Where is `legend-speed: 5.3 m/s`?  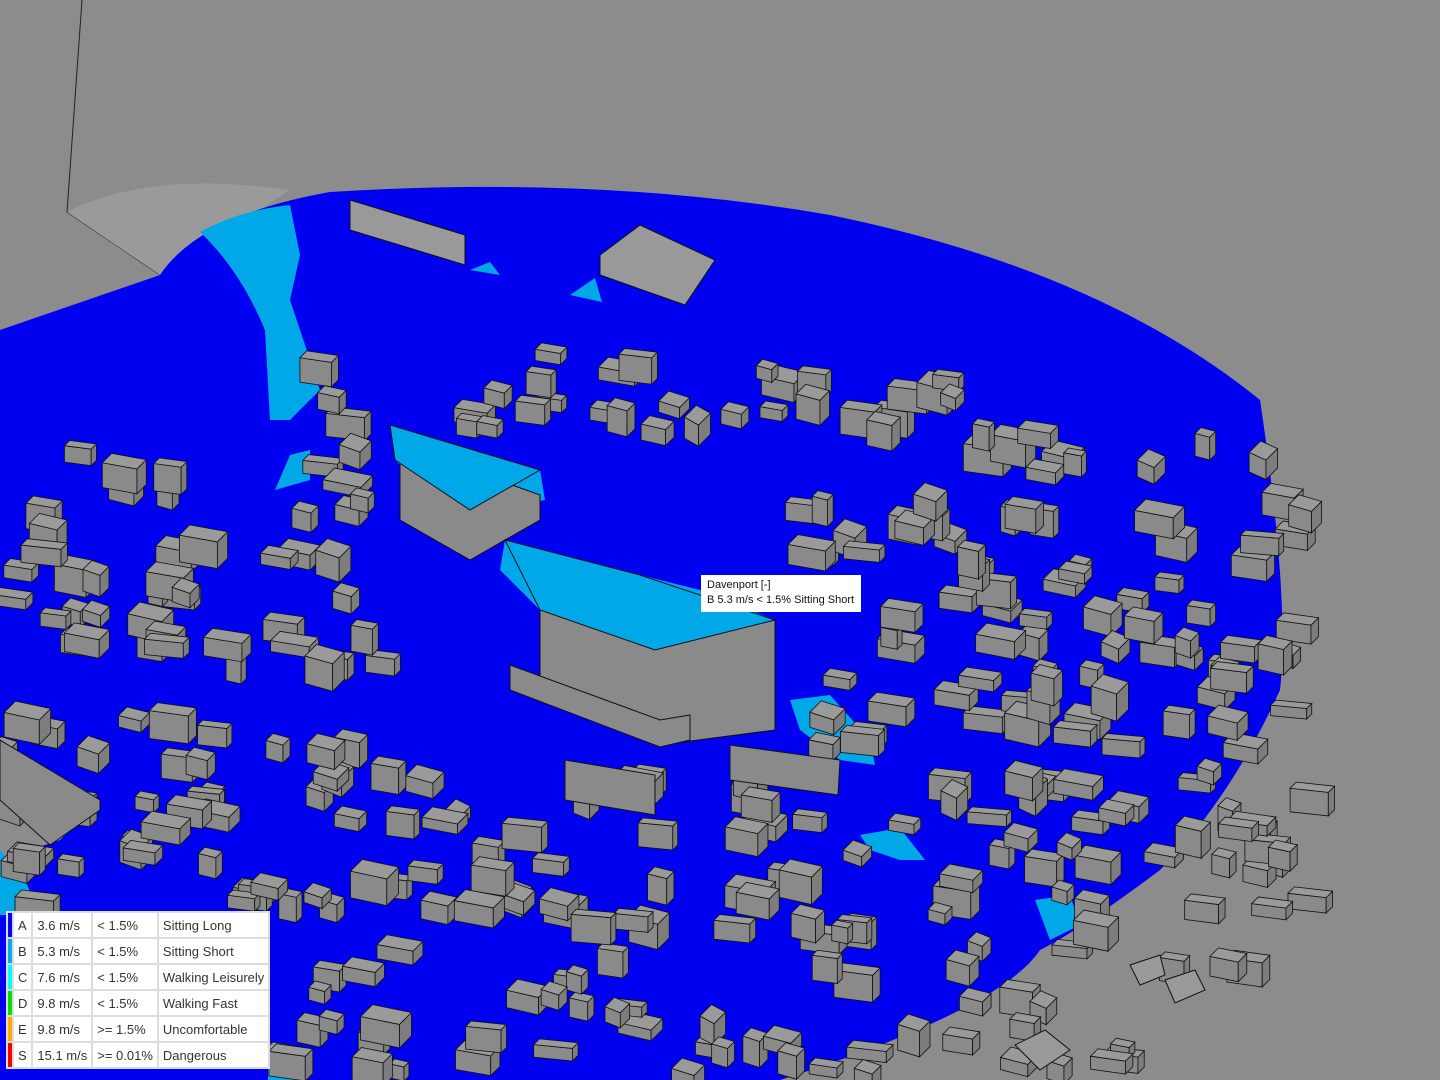 legend-speed: 5.3 m/s is located at coordinates (62, 951).